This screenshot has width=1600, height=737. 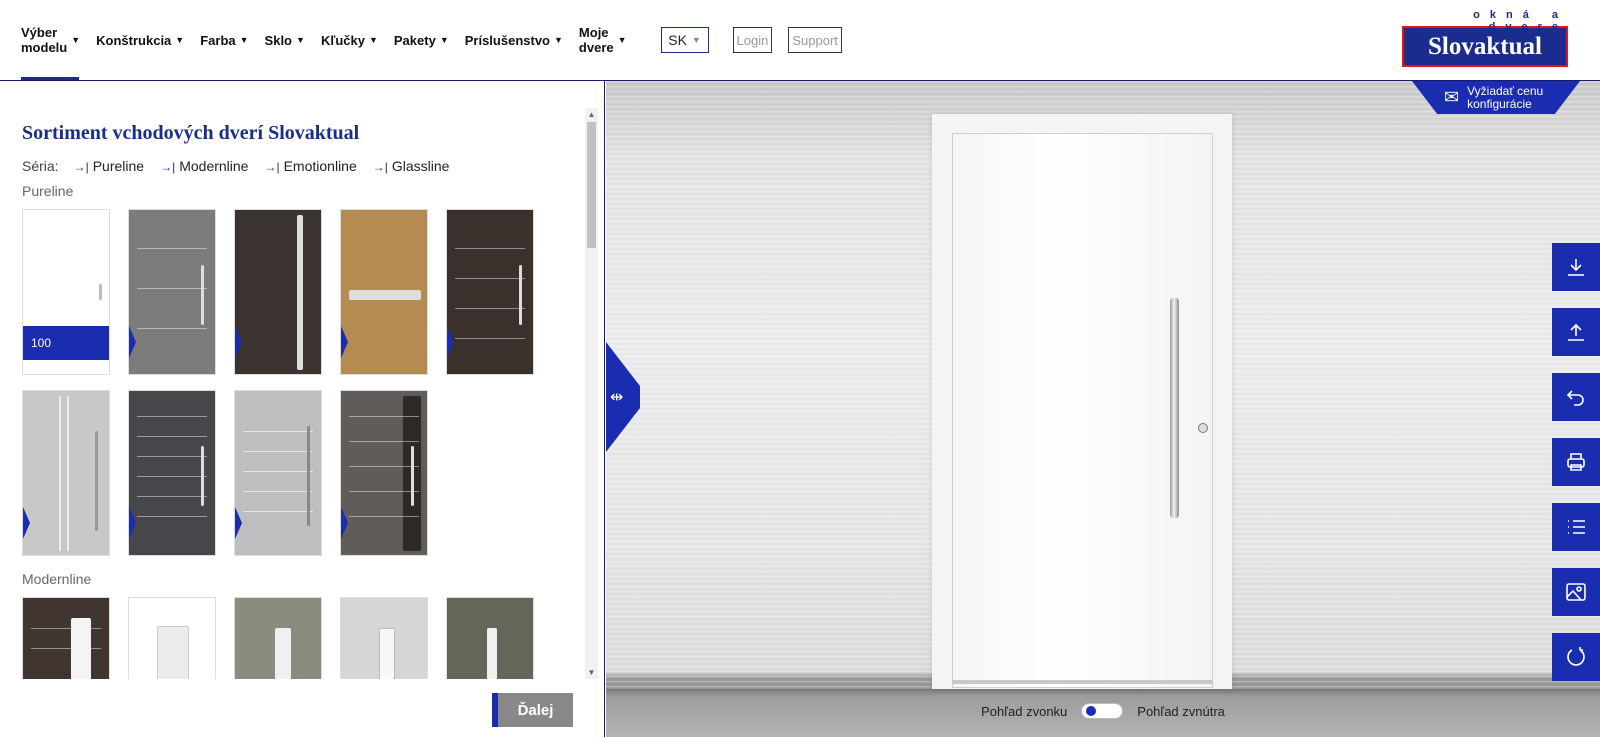 I want to click on scroll-up-arrow-icon: ▲, so click(x=591, y=114).